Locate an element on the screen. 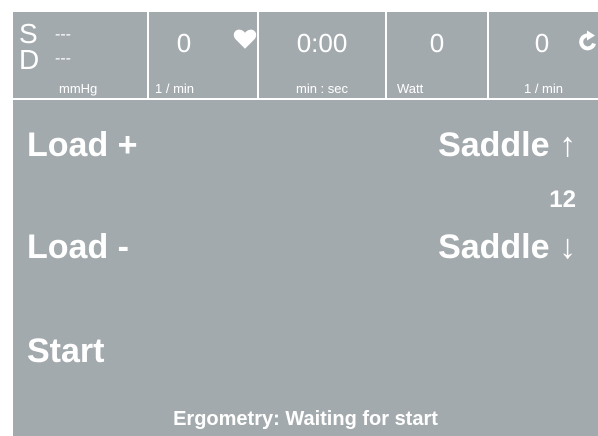 The image size is (598, 436). rotate-icon is located at coordinates (587, 40).